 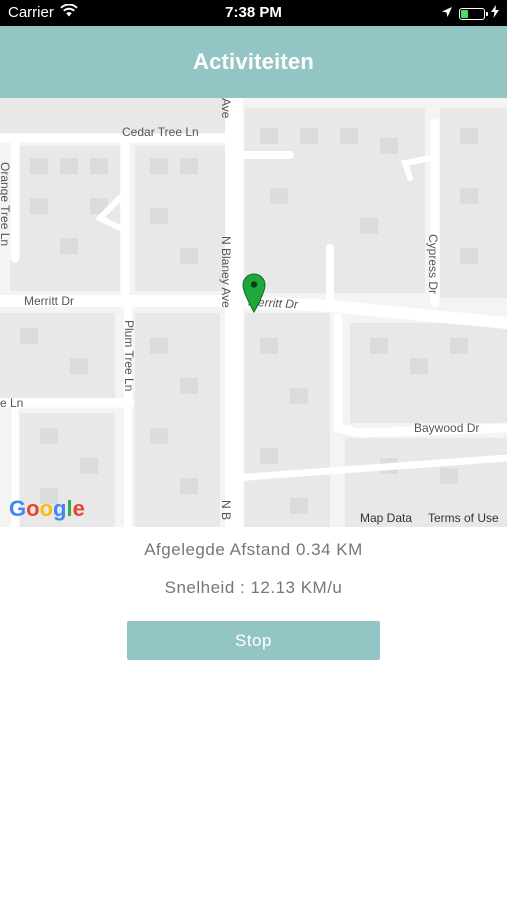 What do you see at coordinates (226, 510) in the screenshot?
I see `street-blaney-bottom: N B` at bounding box center [226, 510].